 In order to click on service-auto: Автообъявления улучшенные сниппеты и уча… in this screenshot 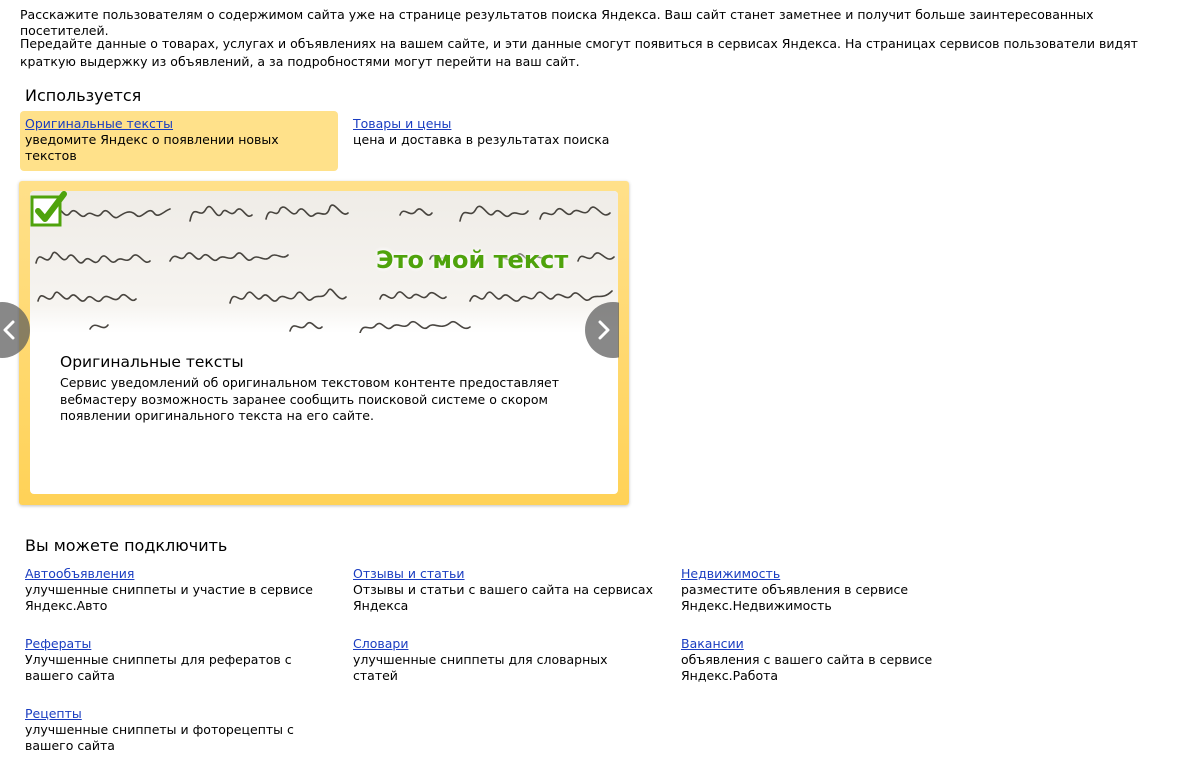, I will do `click(175, 590)`.